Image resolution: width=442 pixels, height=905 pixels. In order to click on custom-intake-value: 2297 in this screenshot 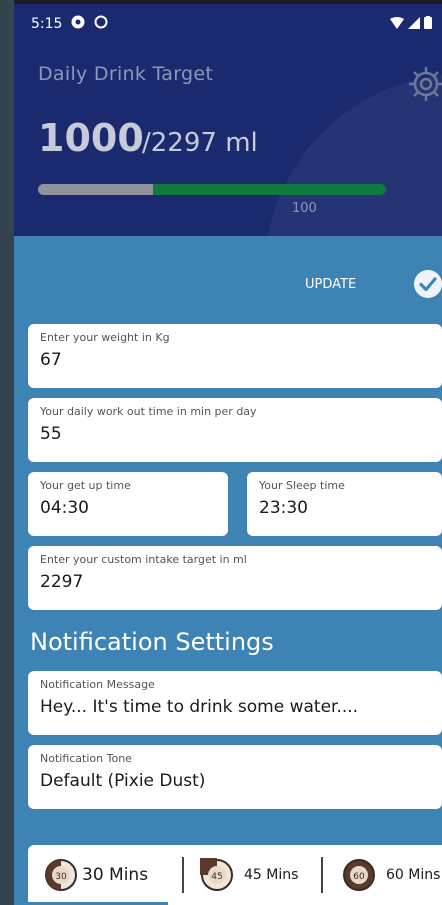, I will do `click(61, 582)`.